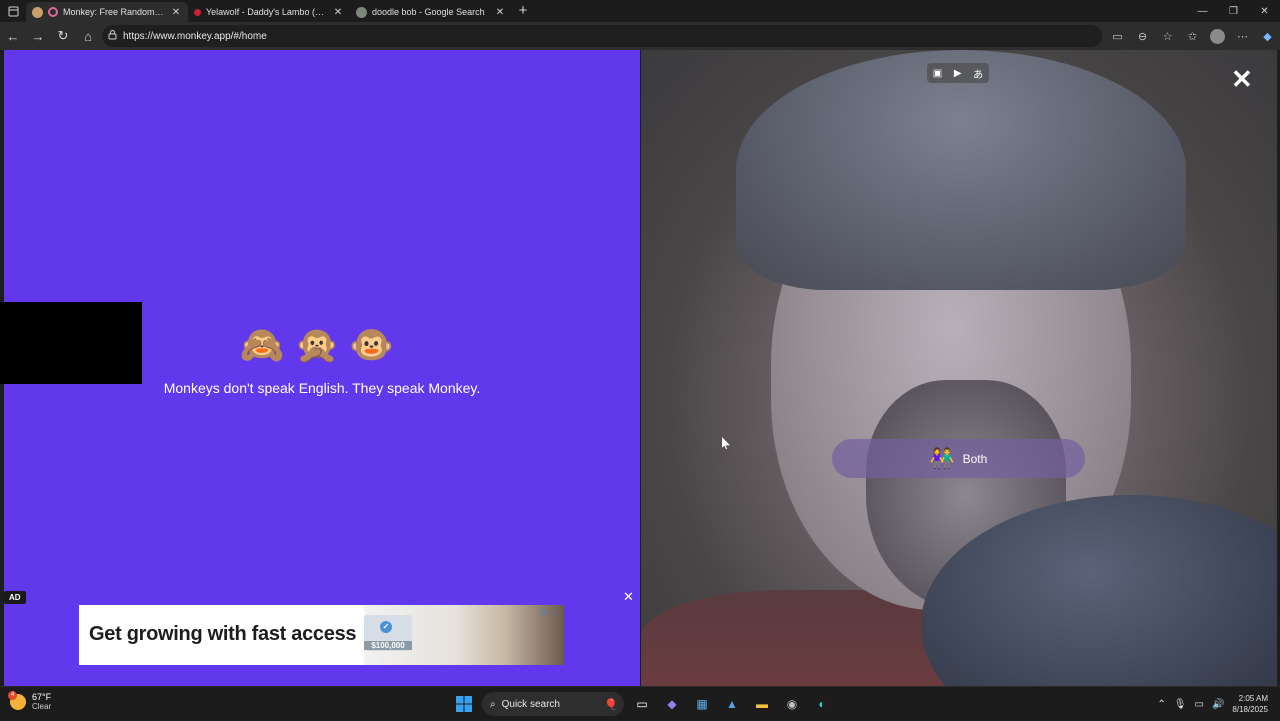 The width and height of the screenshot is (1280, 721). I want to click on new-tab-button: +, so click(523, 11).